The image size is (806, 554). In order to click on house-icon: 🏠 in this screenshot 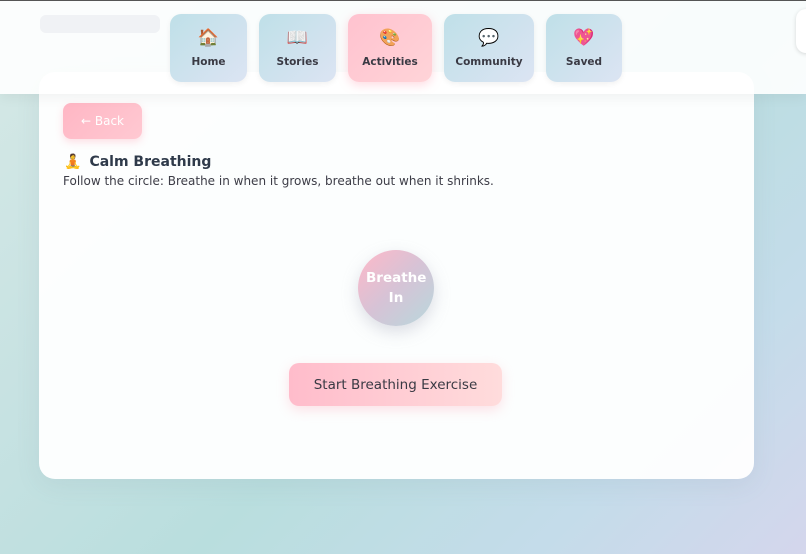, I will do `click(208, 38)`.